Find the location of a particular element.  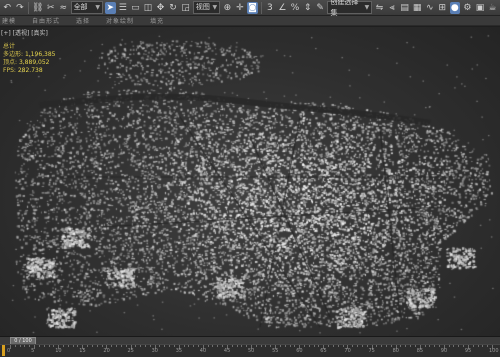

move-icon: ✥ is located at coordinates (160, 8).